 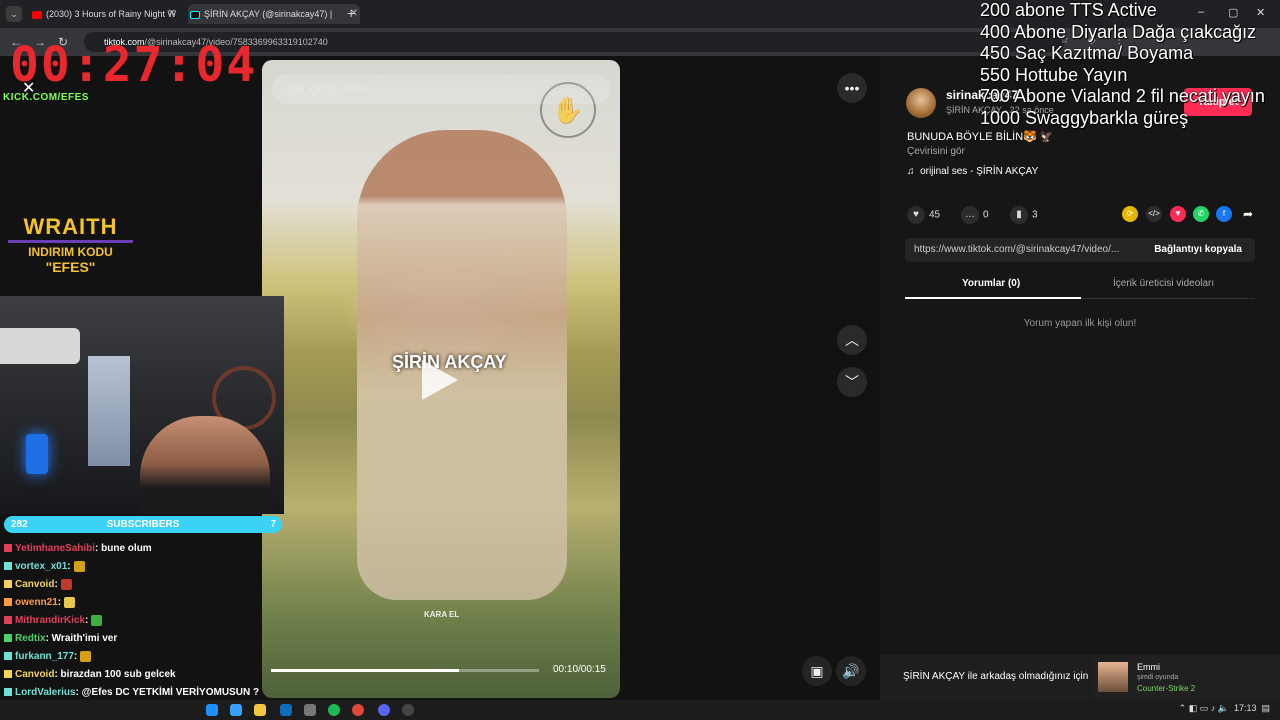 What do you see at coordinates (408, 710) in the screenshot?
I see `obs-icon` at bounding box center [408, 710].